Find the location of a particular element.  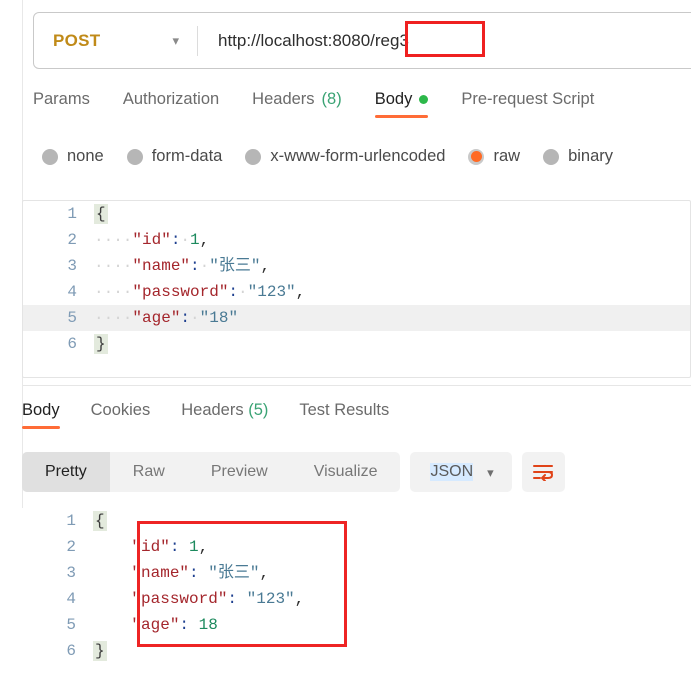

view-mode-raw: Raw is located at coordinates (149, 472).